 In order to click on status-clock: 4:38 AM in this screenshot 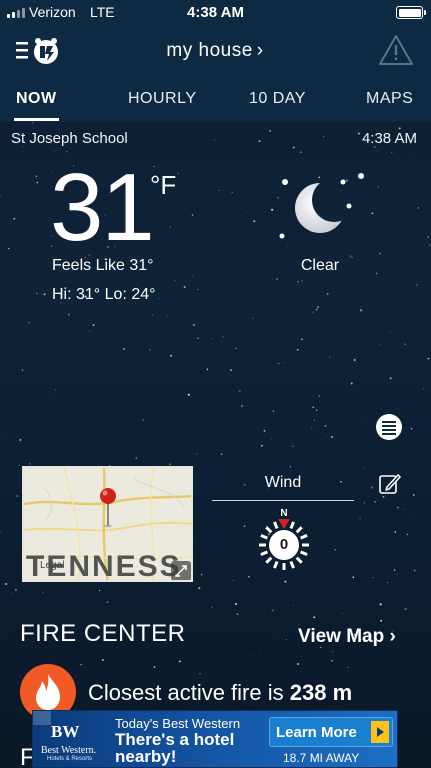, I will do `click(215, 12)`.